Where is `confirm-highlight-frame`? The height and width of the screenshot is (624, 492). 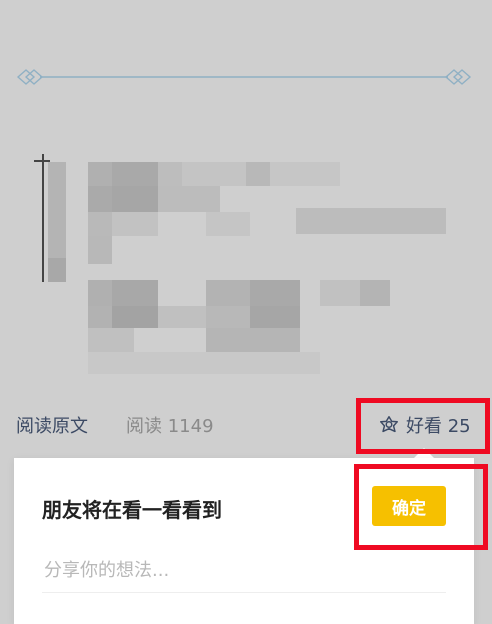 confirm-highlight-frame is located at coordinates (421, 507).